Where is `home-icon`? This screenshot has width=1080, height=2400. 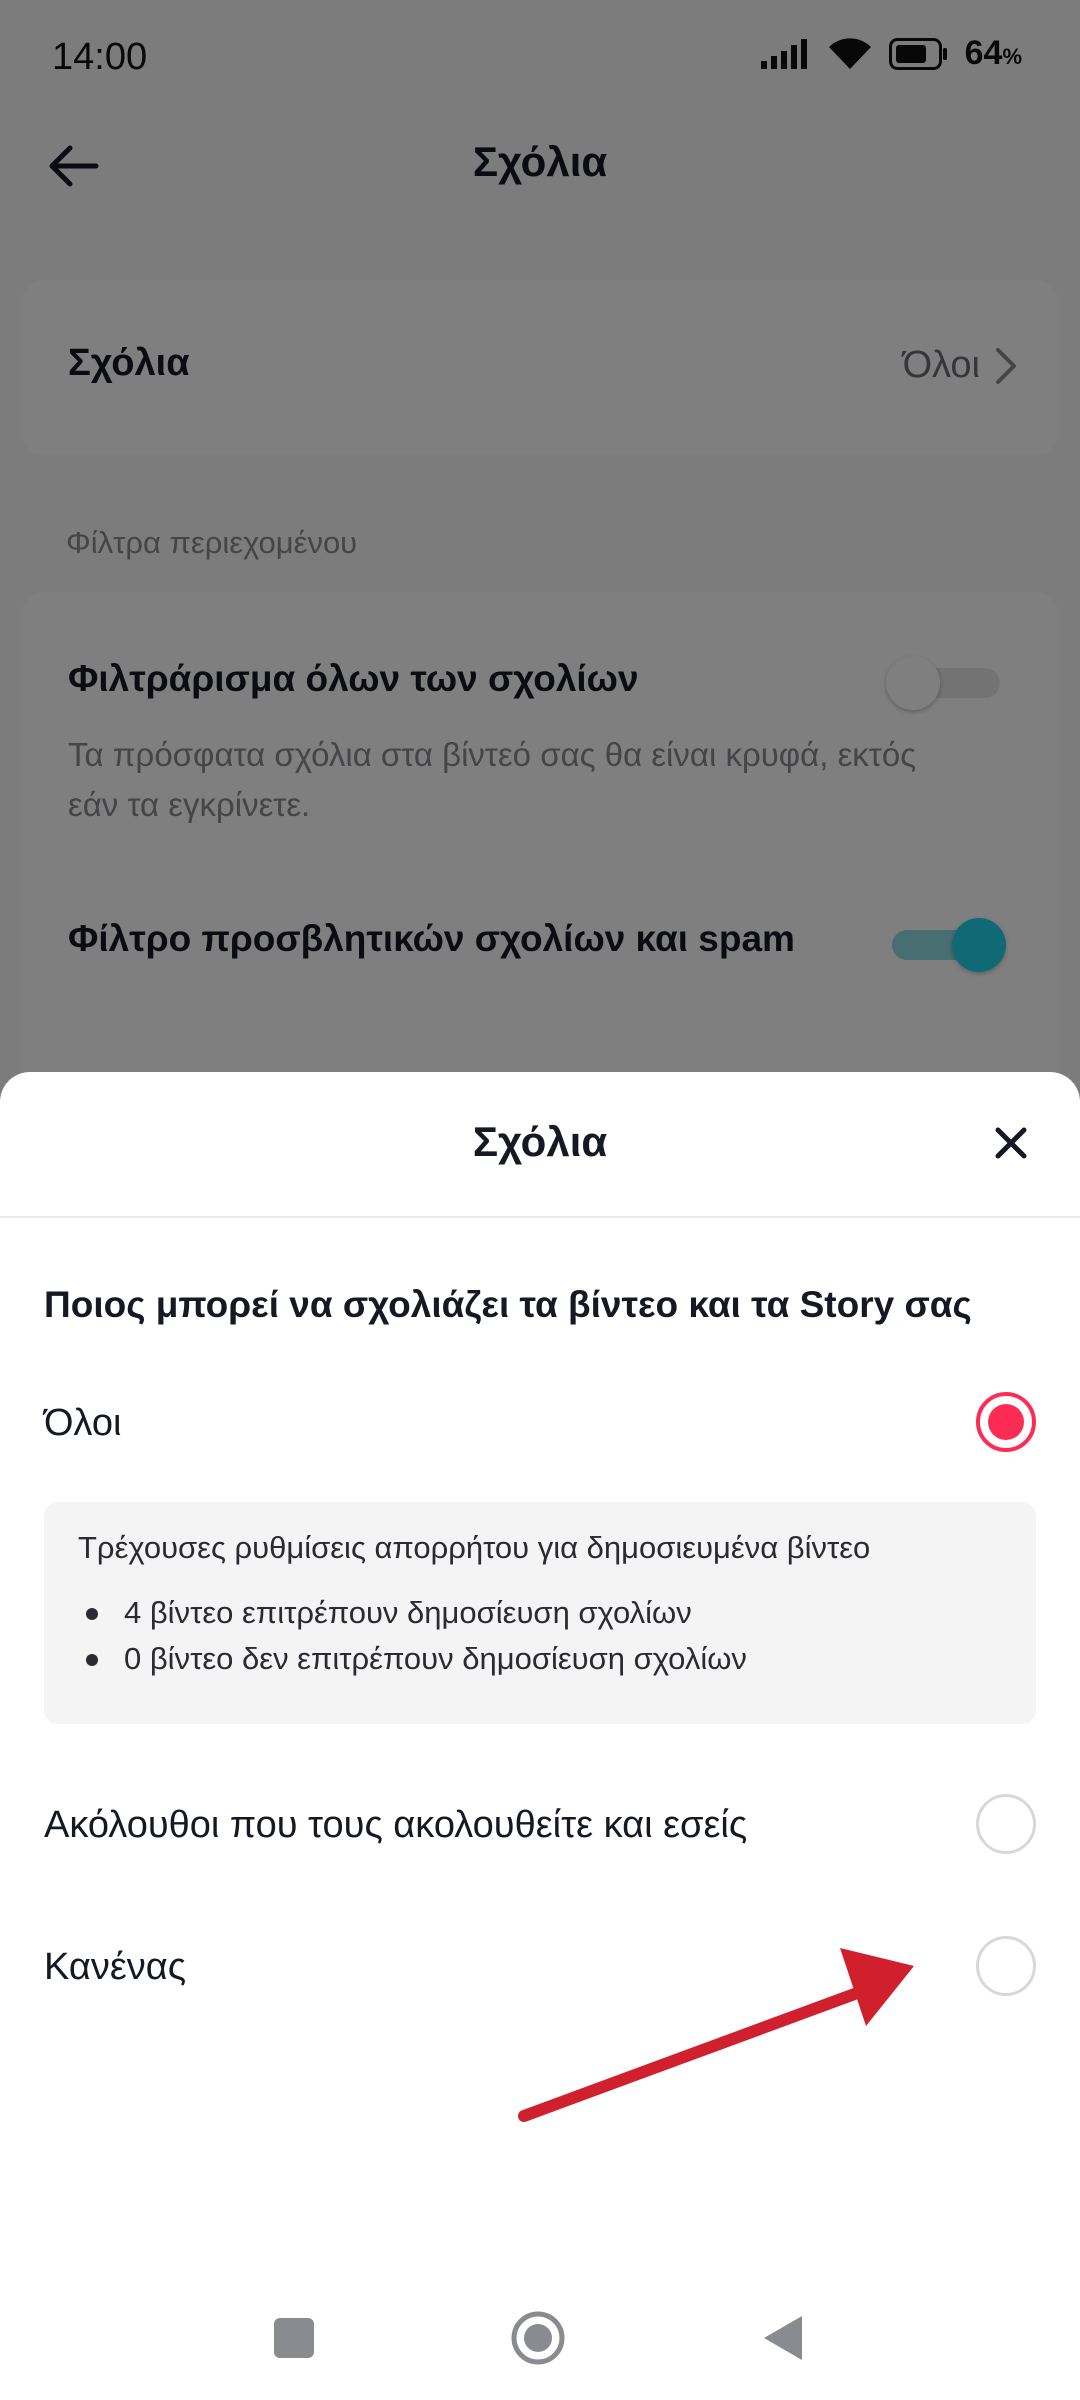
home-icon is located at coordinates (538, 2338).